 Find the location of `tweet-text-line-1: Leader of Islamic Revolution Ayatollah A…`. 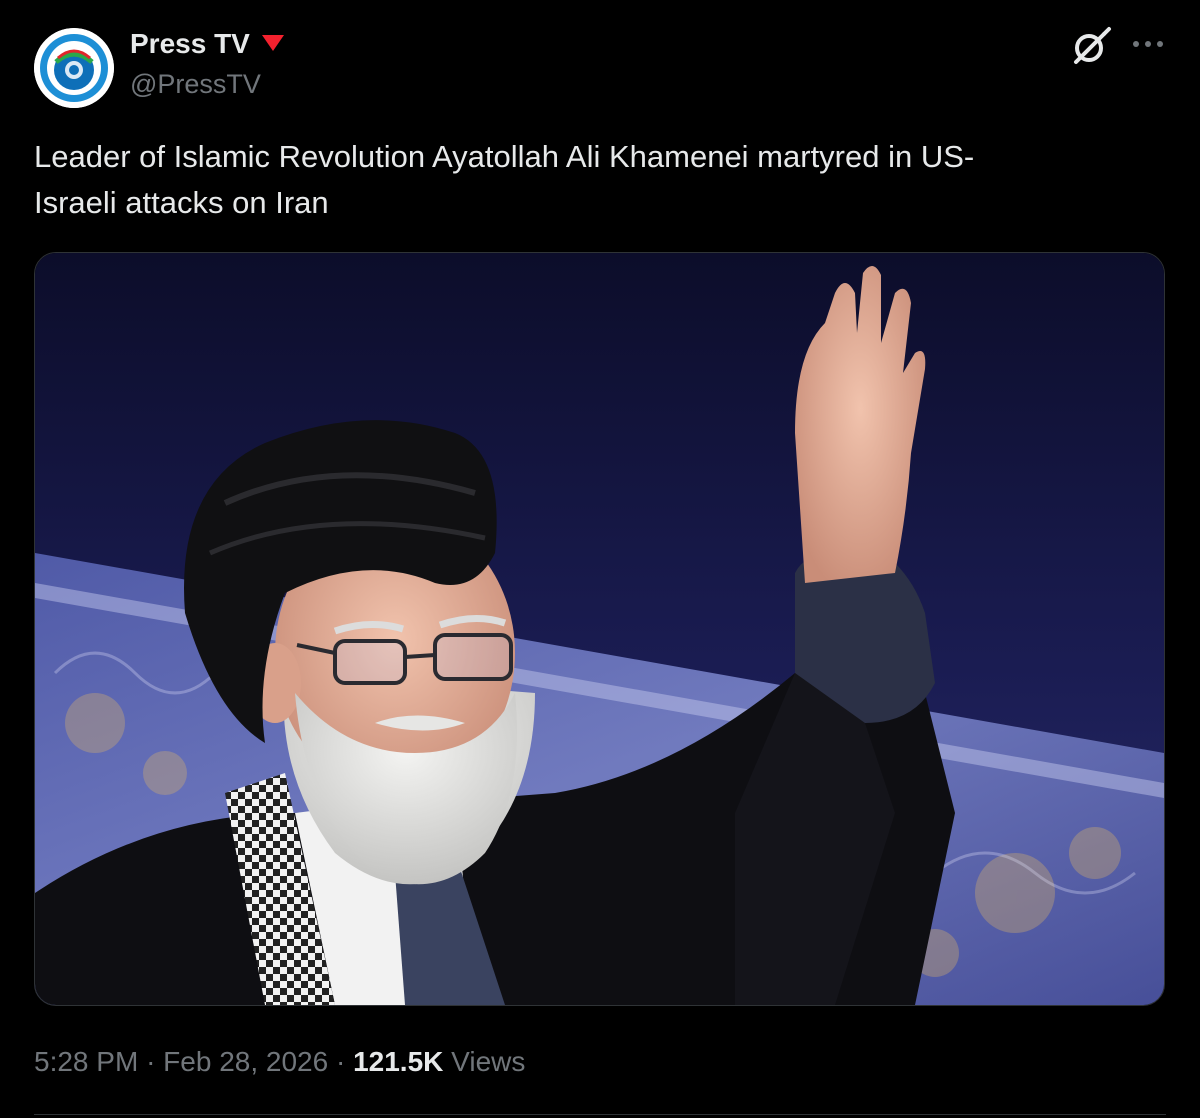

tweet-text-line-1: Leader of Islamic Revolution Ayatollah A… is located at coordinates (504, 156).